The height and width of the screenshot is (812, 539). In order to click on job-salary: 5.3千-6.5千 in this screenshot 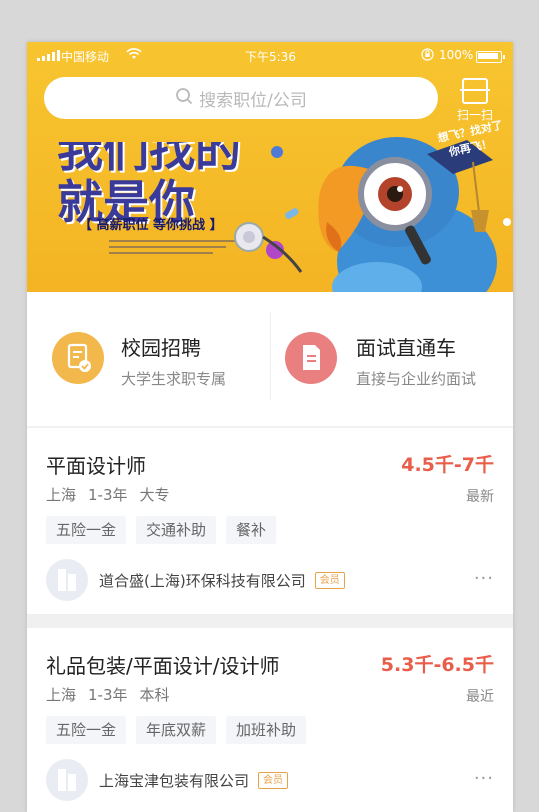, I will do `click(437, 665)`.